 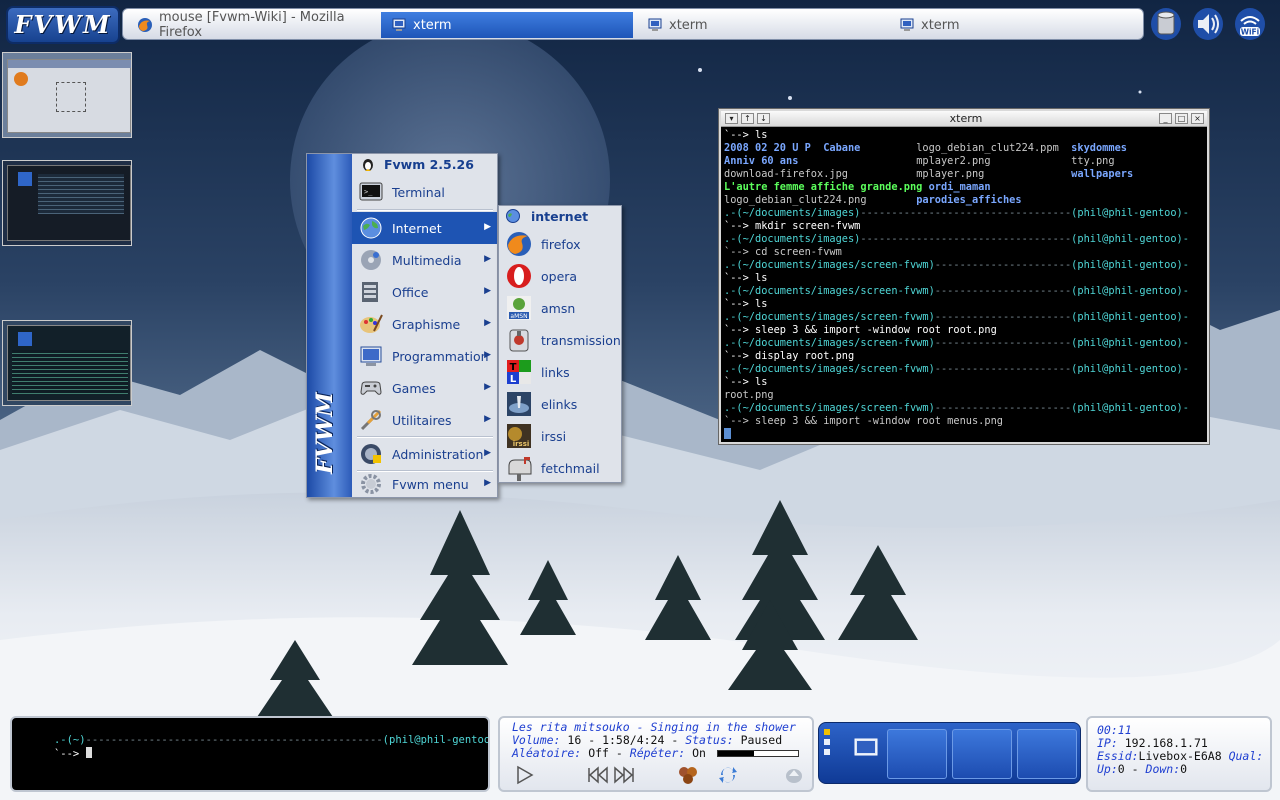 I want to click on tools-icon, so click(x=371, y=420).